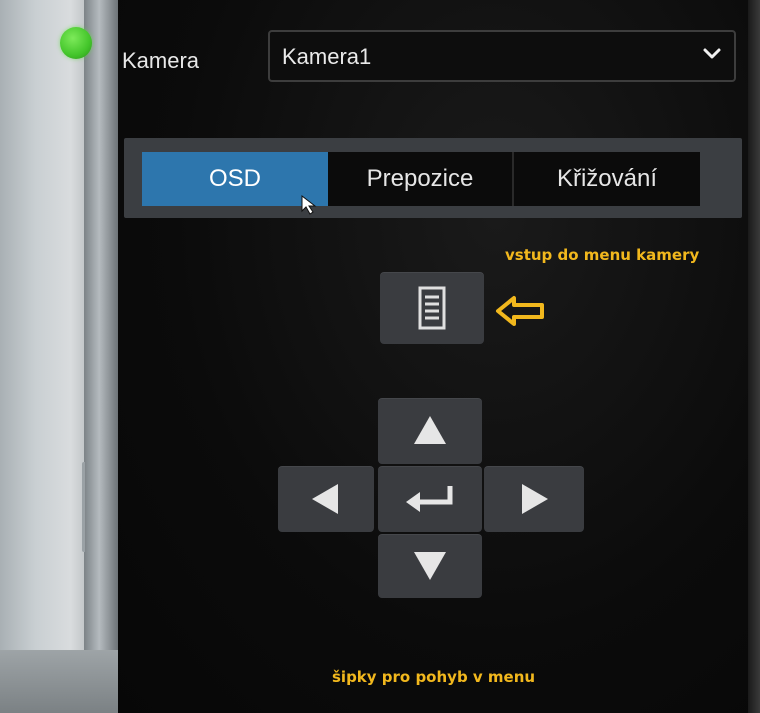 Image resolution: width=760 pixels, height=713 pixels. I want to click on arrows-hint-annotation: šipky pro pohyb v menu, so click(434, 677).